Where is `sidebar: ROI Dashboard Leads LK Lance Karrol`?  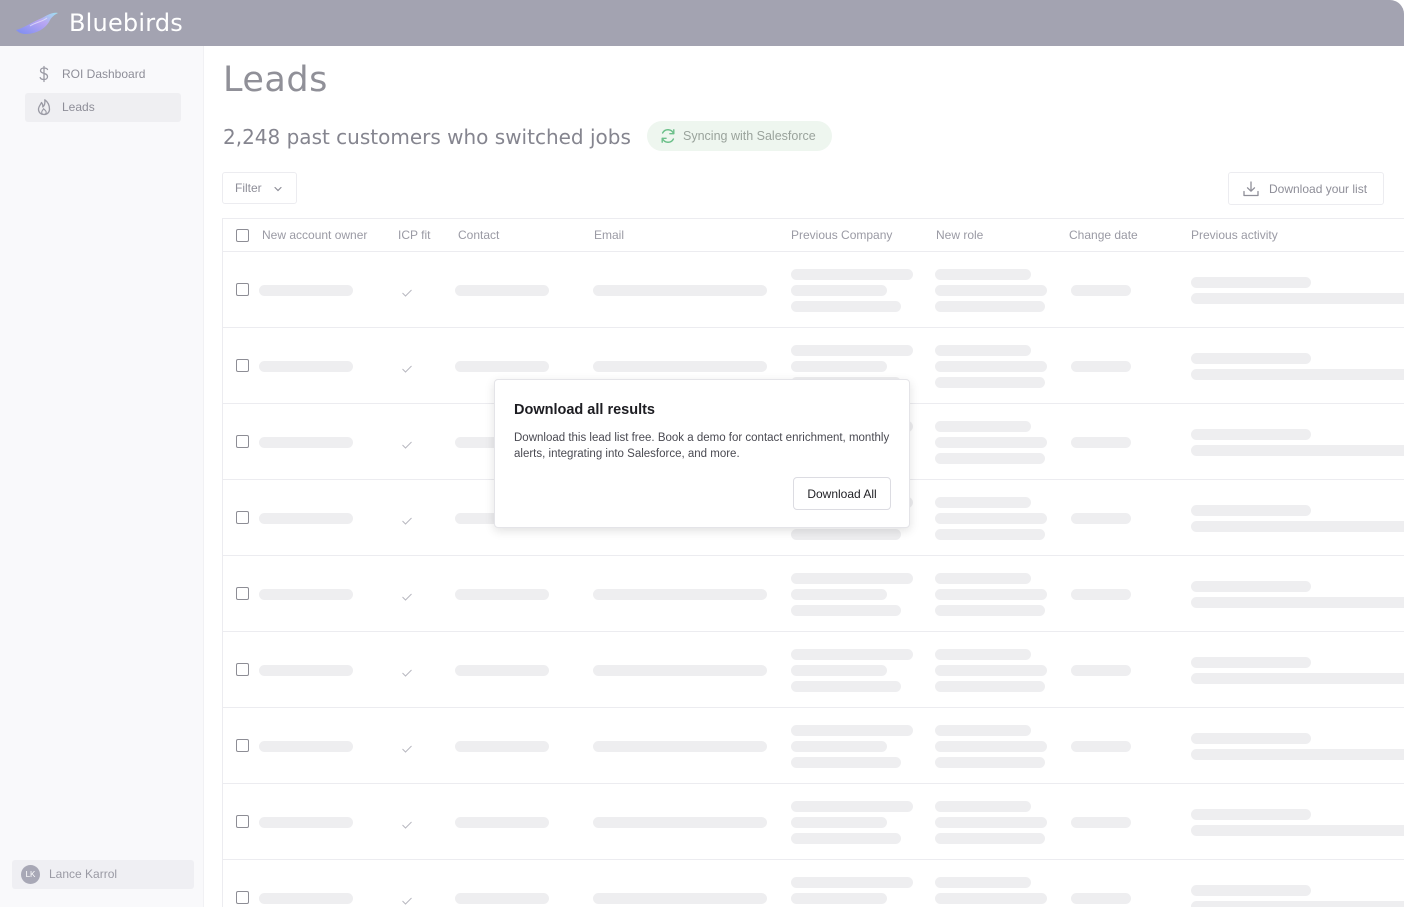 sidebar: ROI Dashboard Leads LK Lance Karrol is located at coordinates (102, 476).